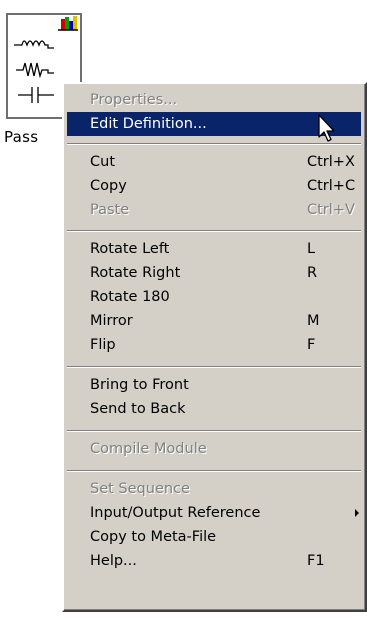  I want to click on capacitor-symbol, so click(36, 95).